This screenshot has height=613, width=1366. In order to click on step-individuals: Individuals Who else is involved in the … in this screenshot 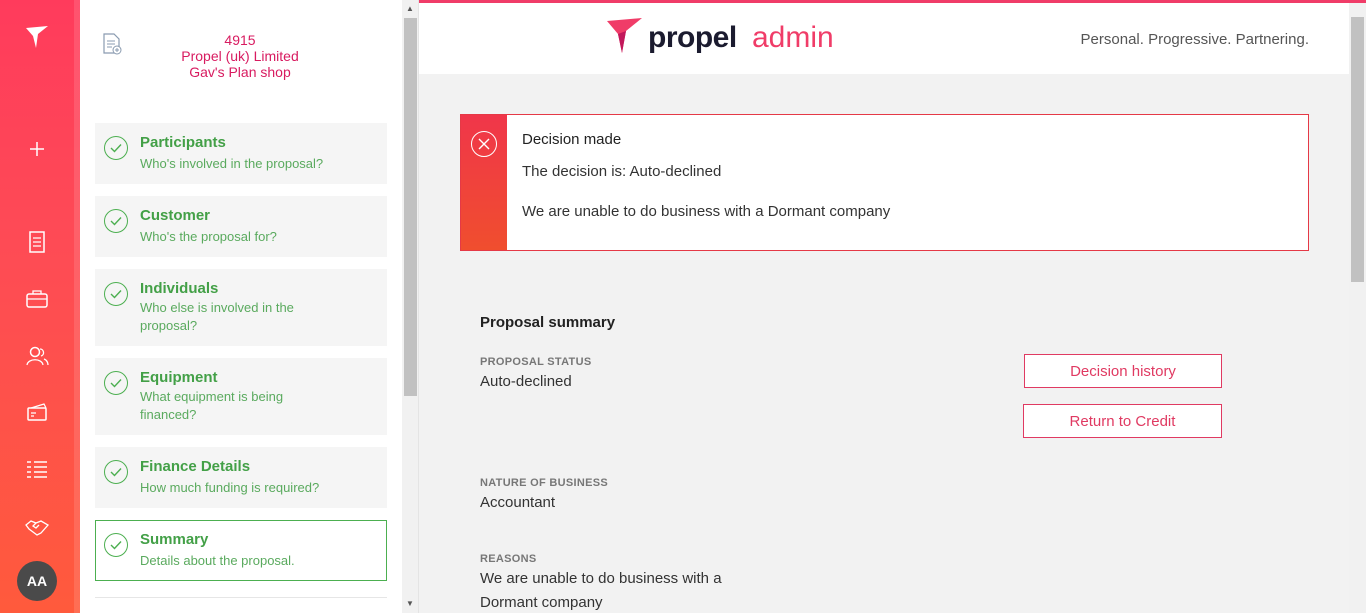, I will do `click(241, 307)`.